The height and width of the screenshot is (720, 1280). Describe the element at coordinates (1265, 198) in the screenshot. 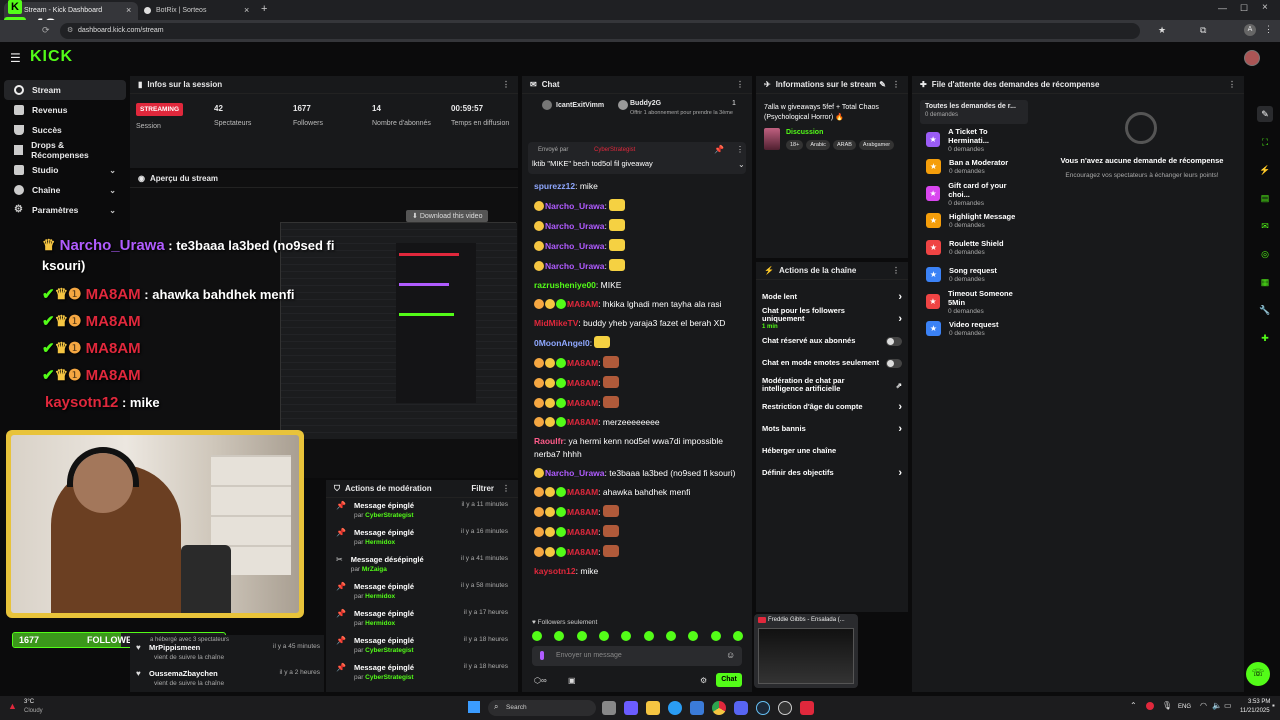

I see `clip-tool-icon: ▤` at that location.